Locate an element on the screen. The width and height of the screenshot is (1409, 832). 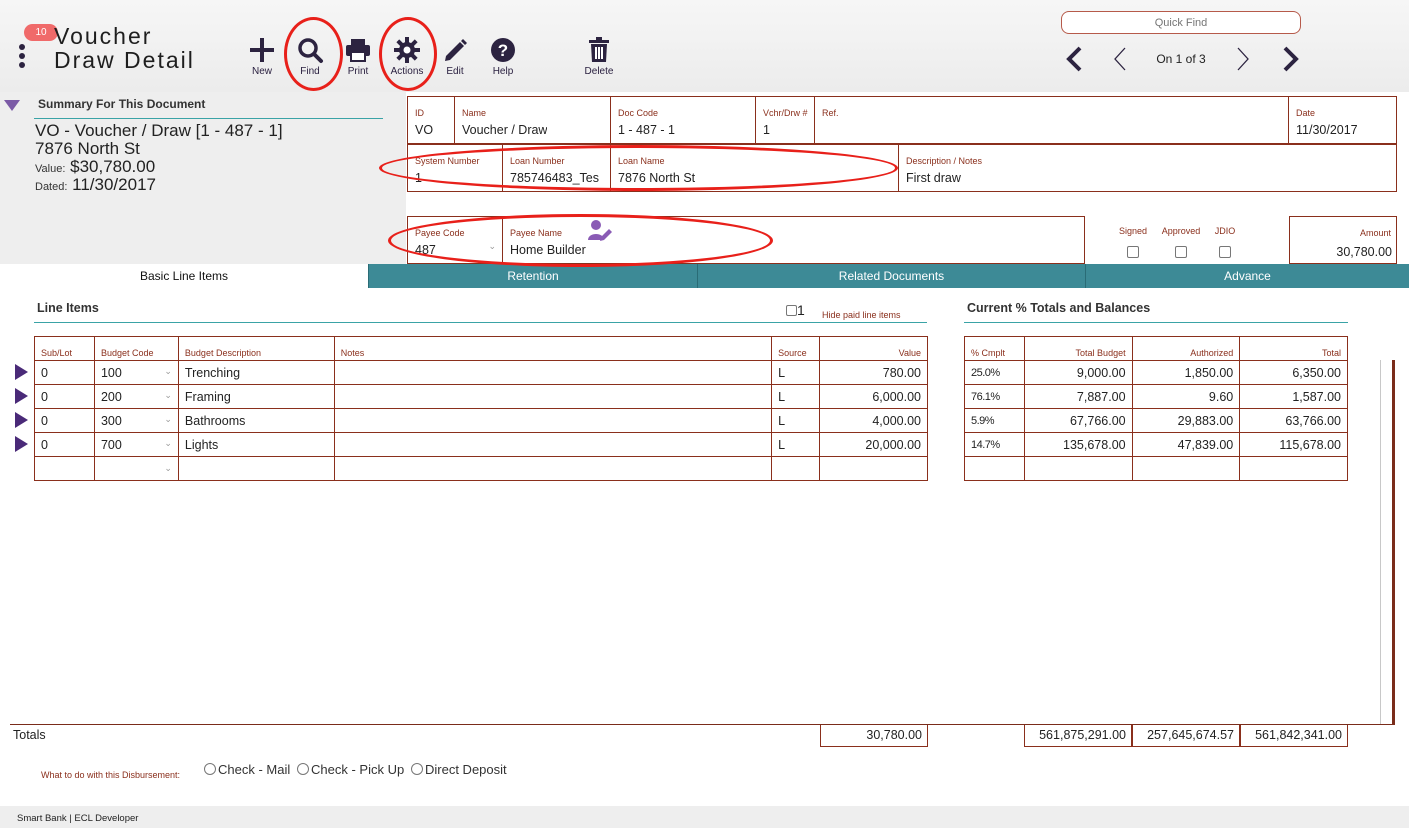
value-cell: 4,000.00 is located at coordinates (873, 420).